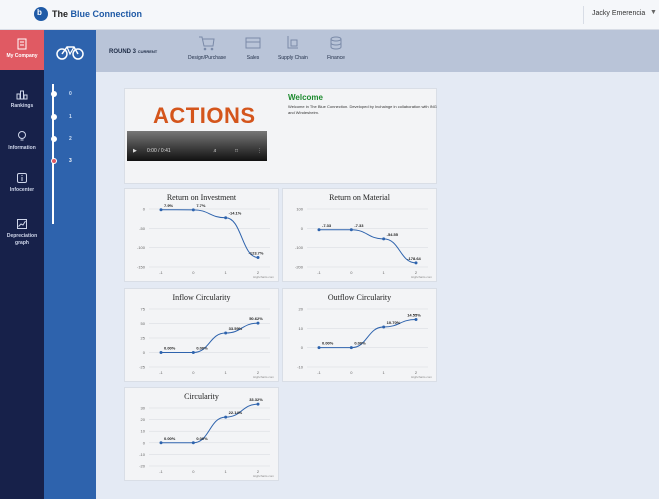 This screenshot has height=499, width=659. I want to click on info-icon, so click(22, 178).